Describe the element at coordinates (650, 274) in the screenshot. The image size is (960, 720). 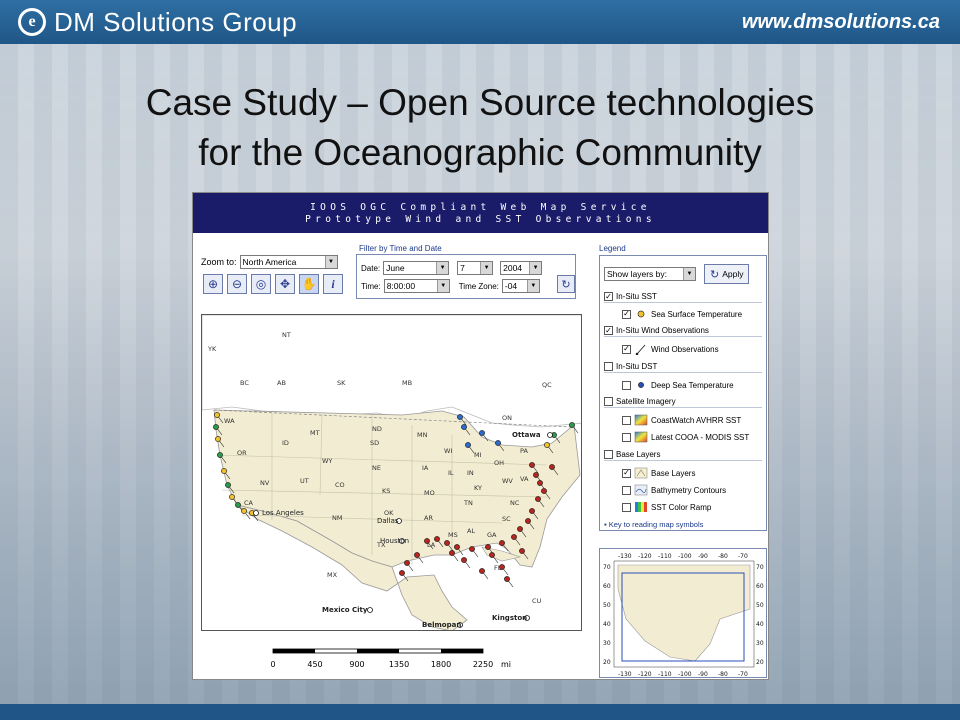
I see `show-layers-select: Show layers by: ▼` at that location.